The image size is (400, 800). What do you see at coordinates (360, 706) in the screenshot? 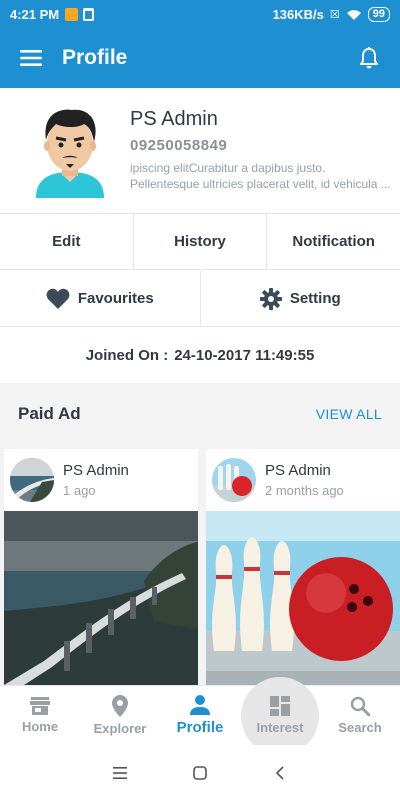
I see `search-icon` at bounding box center [360, 706].